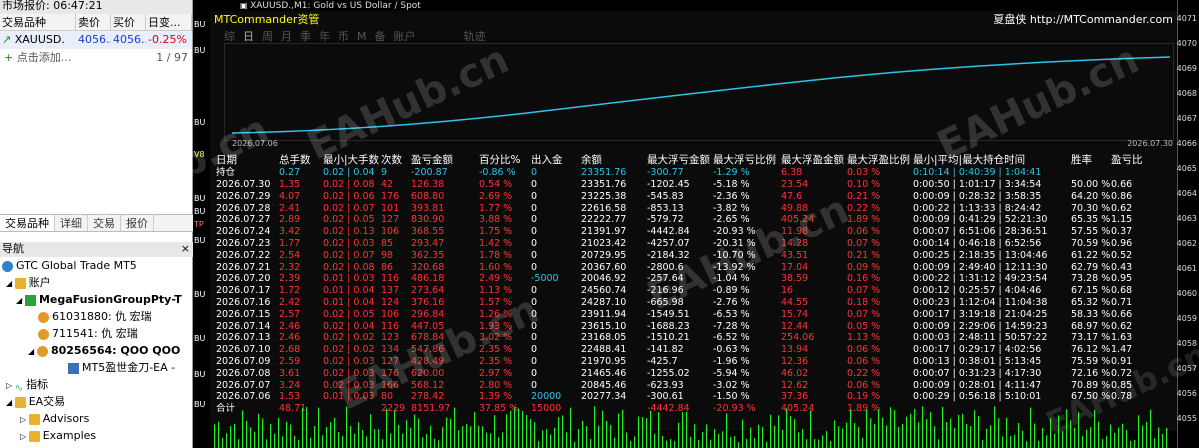 The width and height of the screenshot is (1199, 448). Describe the element at coordinates (1083, 19) in the screenshot. I see `ea-brand: 夏盘侠 http://MTCommander.com` at that location.